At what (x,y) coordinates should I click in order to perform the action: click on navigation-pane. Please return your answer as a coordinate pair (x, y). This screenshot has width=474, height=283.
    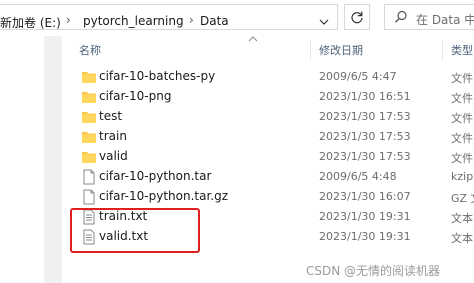
    Looking at the image, I should click on (23, 159).